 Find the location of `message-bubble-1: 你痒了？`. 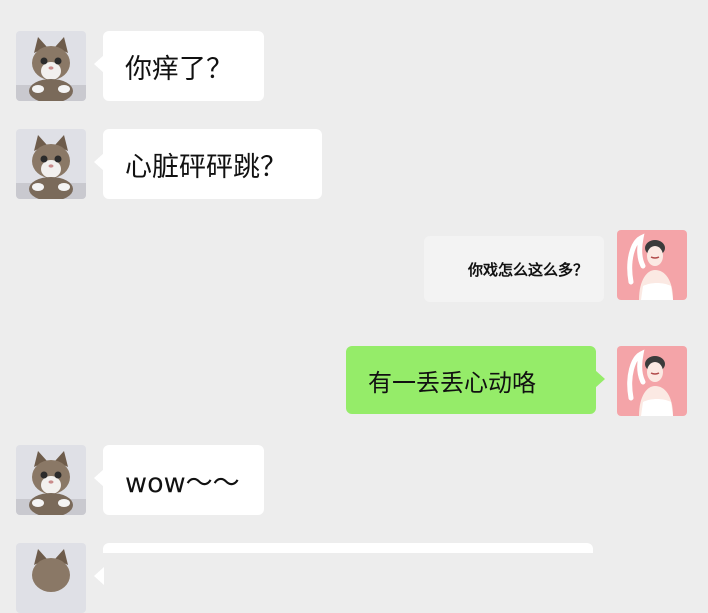

message-bubble-1: 你痒了？ is located at coordinates (179, 66).